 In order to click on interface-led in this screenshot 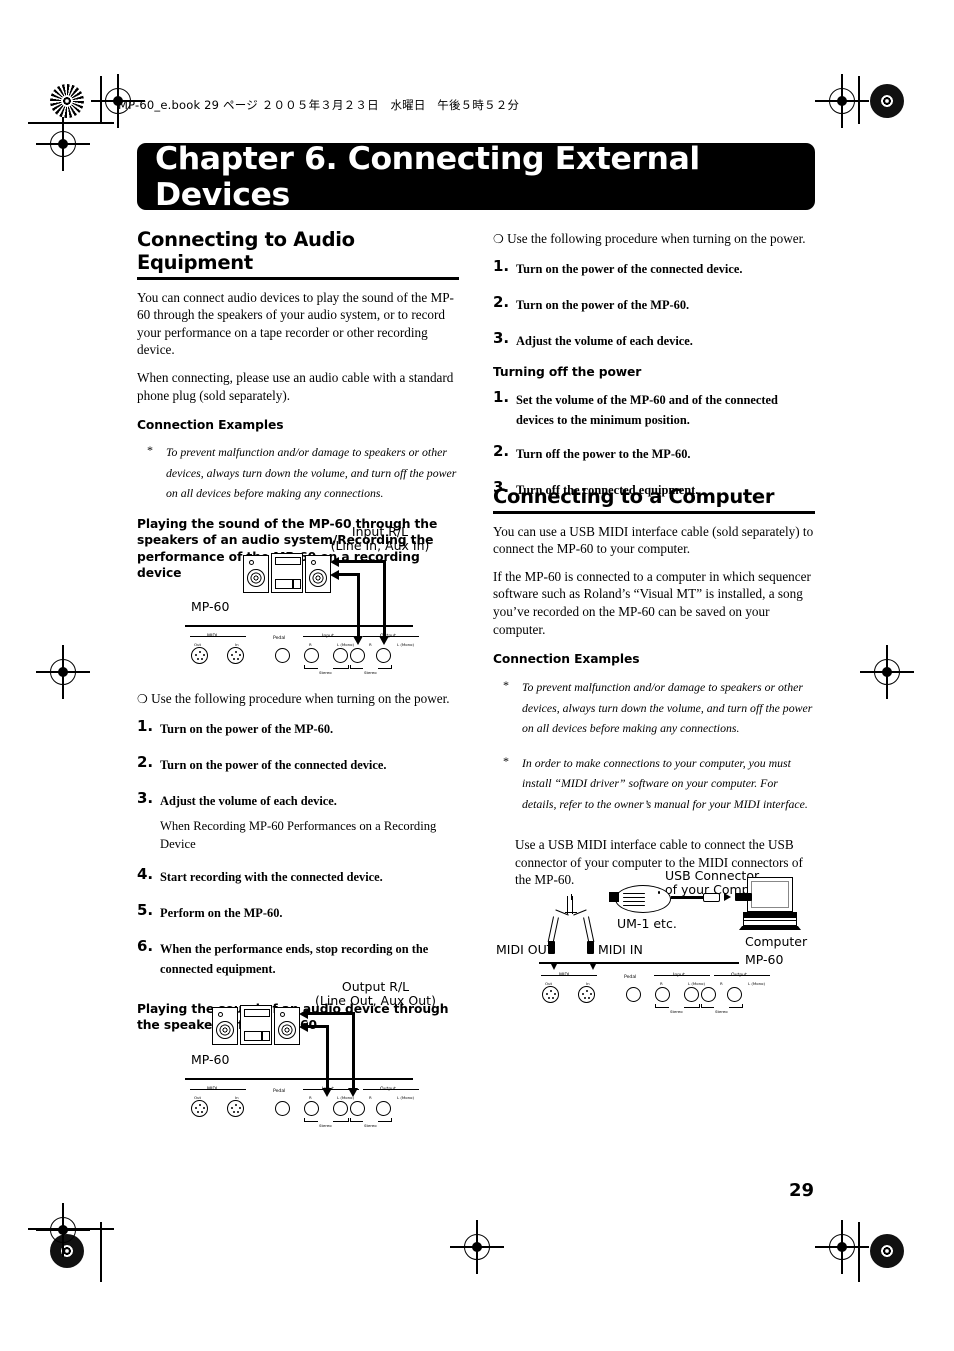, I will do `click(658, 892)`.